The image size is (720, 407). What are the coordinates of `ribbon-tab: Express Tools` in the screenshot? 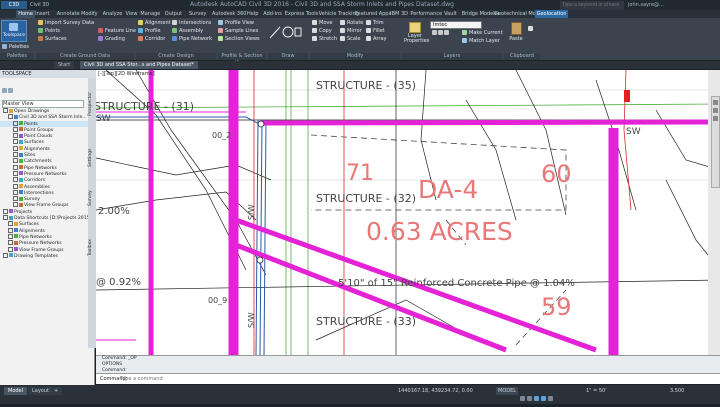 It's located at (301, 14).